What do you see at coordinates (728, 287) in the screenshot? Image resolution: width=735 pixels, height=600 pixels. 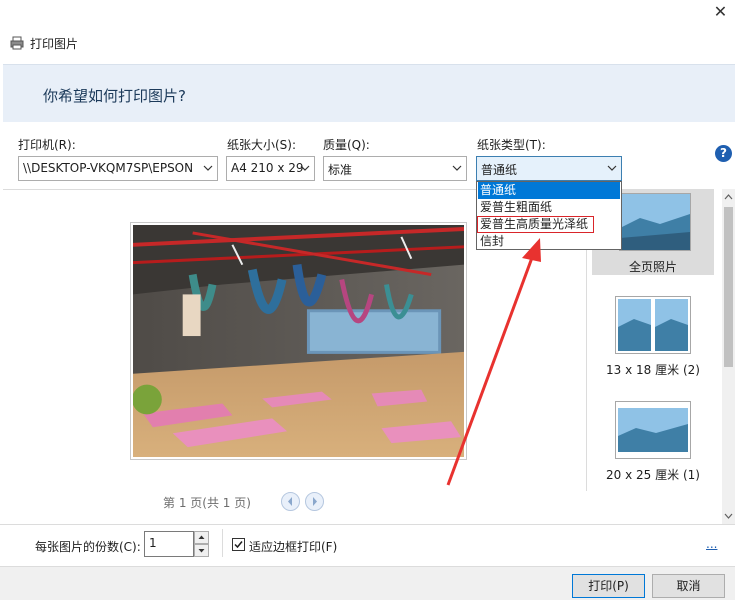 I see `scroll-thumb` at bounding box center [728, 287].